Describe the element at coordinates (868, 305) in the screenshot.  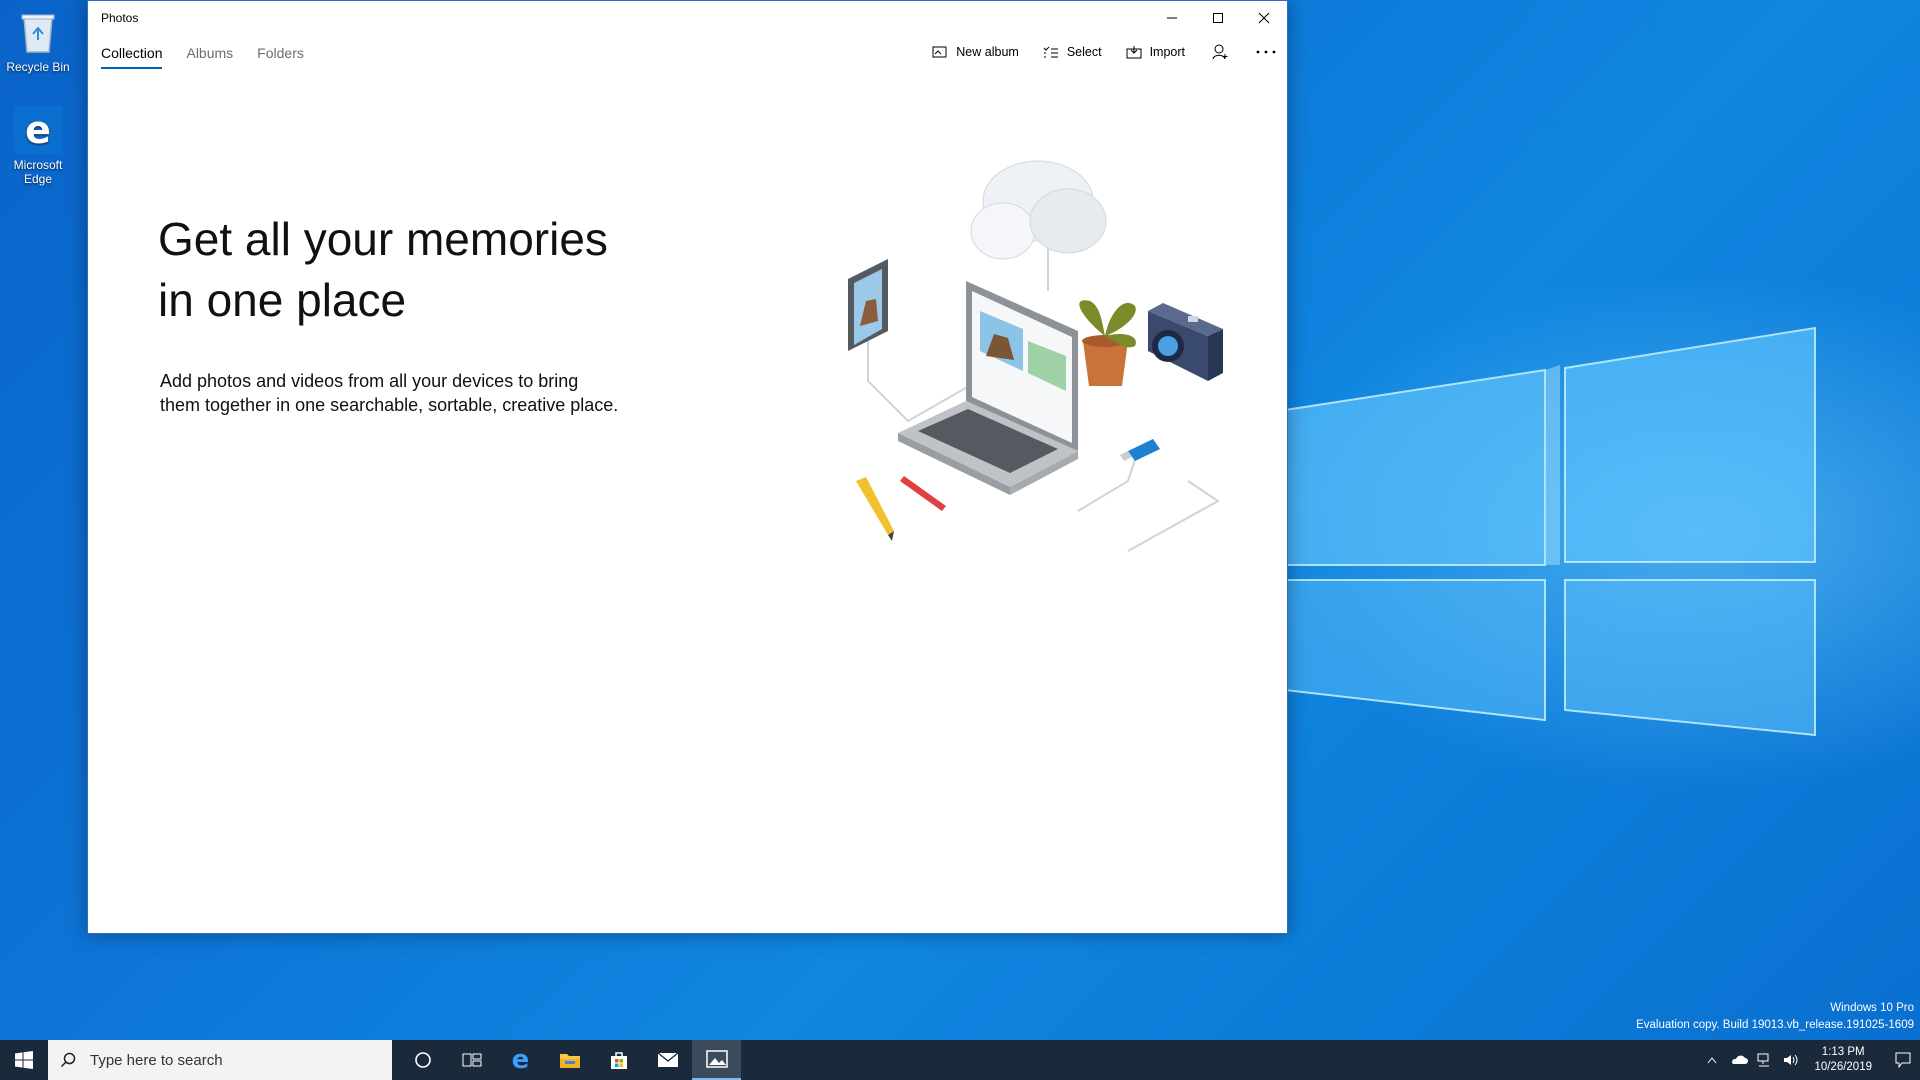
I see `phone-icon` at that location.